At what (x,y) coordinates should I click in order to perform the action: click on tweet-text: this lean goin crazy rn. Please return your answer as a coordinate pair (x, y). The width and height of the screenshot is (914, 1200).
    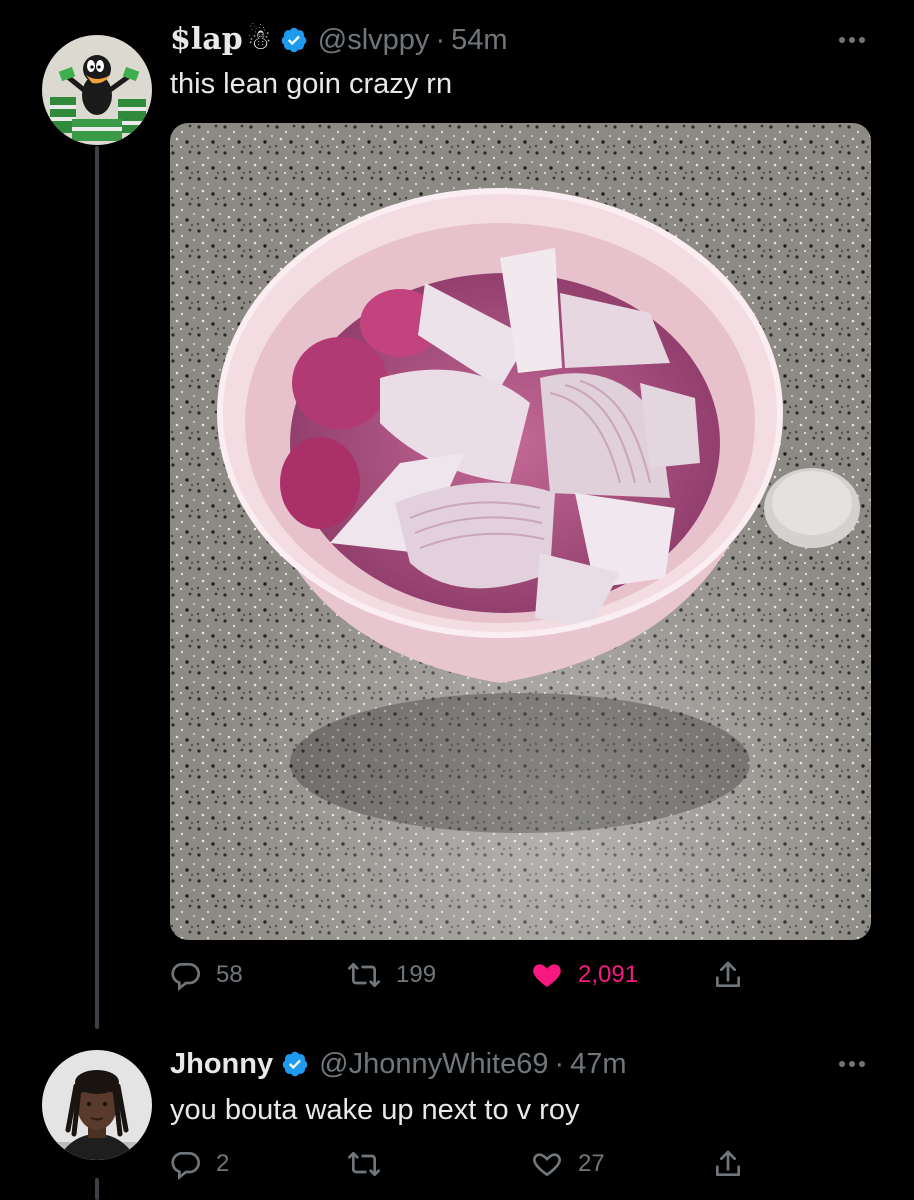
    Looking at the image, I should click on (311, 84).